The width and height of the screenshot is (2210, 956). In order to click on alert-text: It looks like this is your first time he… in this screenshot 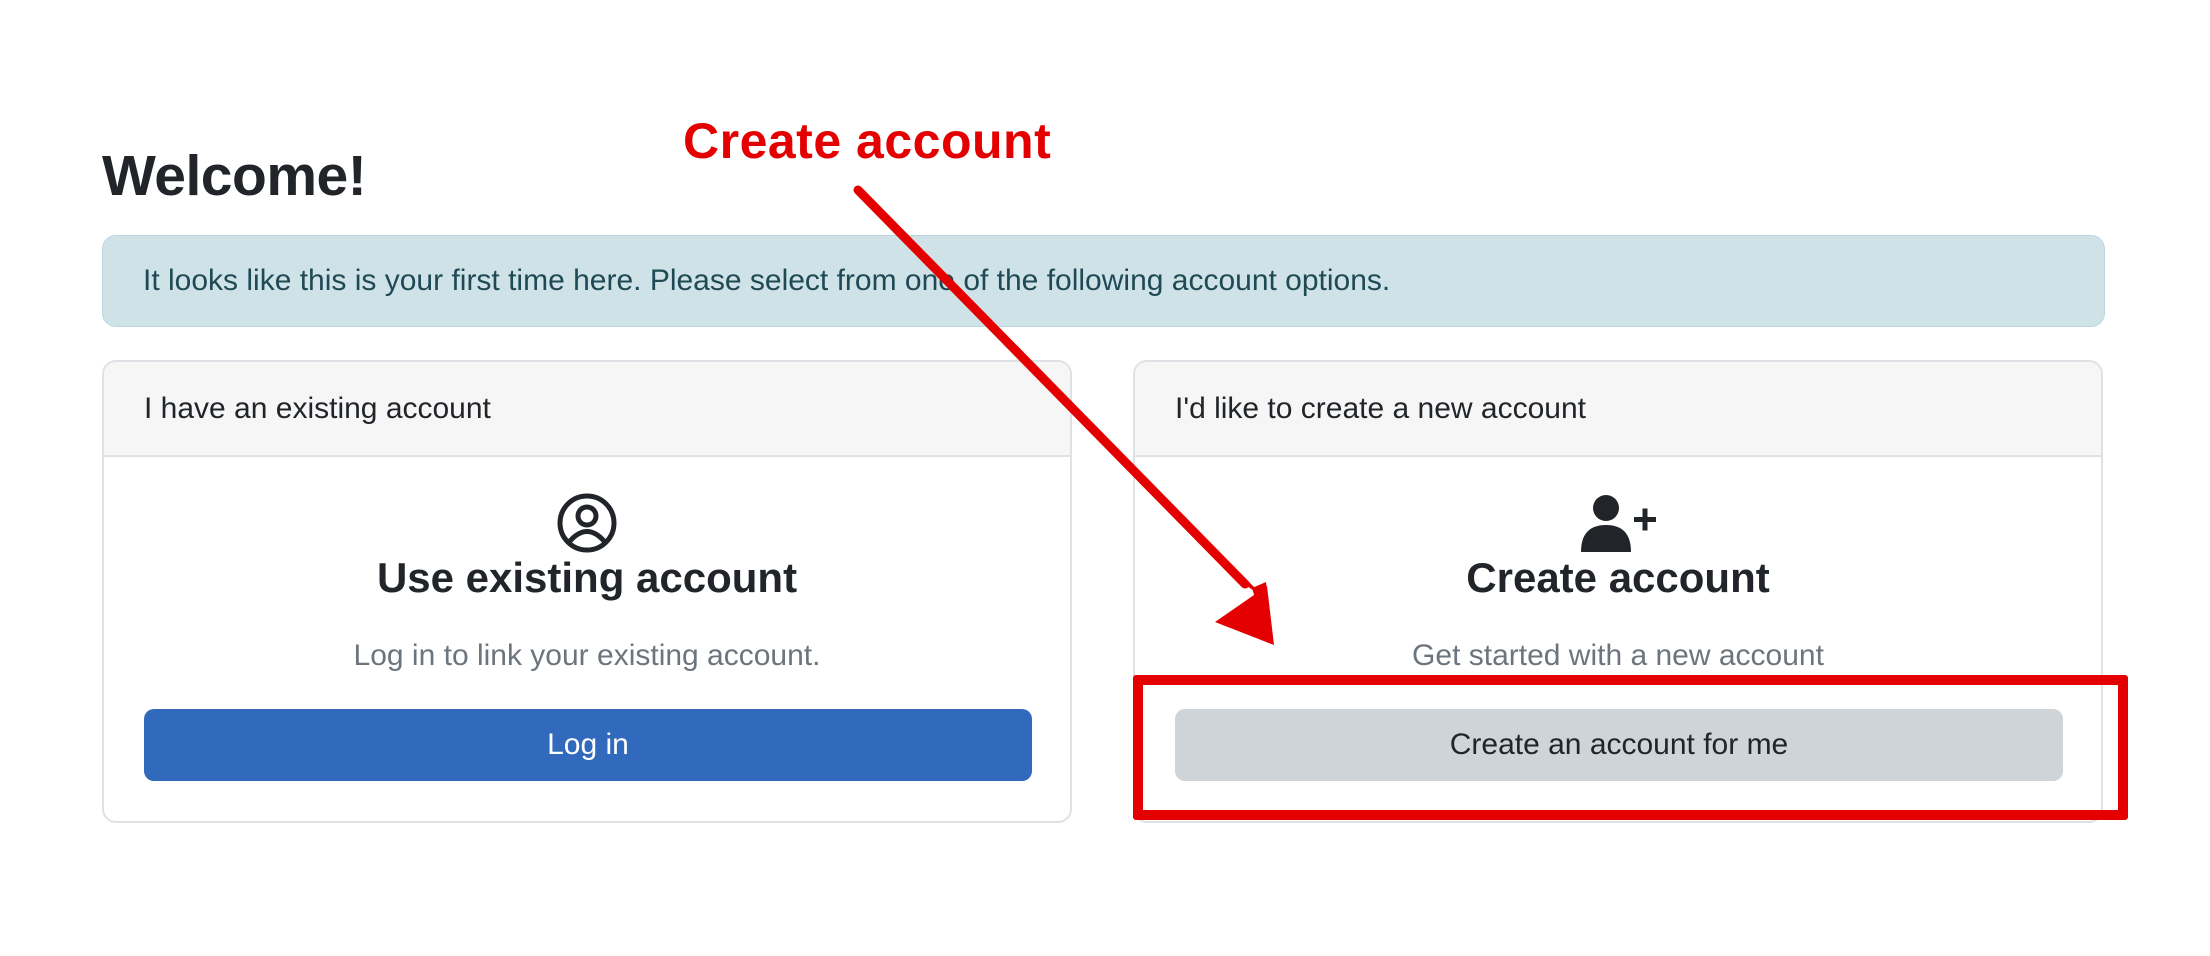, I will do `click(767, 280)`.